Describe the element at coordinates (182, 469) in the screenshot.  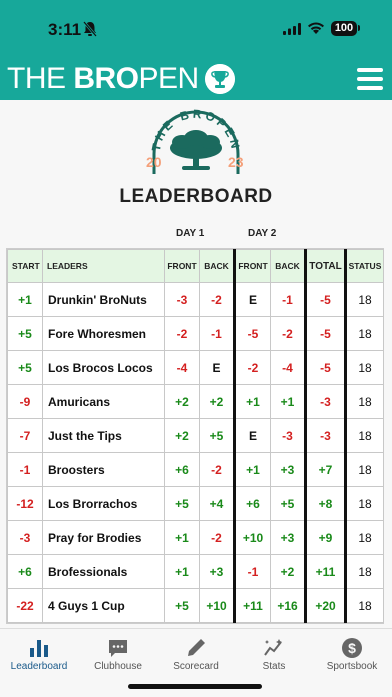
I see `cell-day1-front: +6` at that location.